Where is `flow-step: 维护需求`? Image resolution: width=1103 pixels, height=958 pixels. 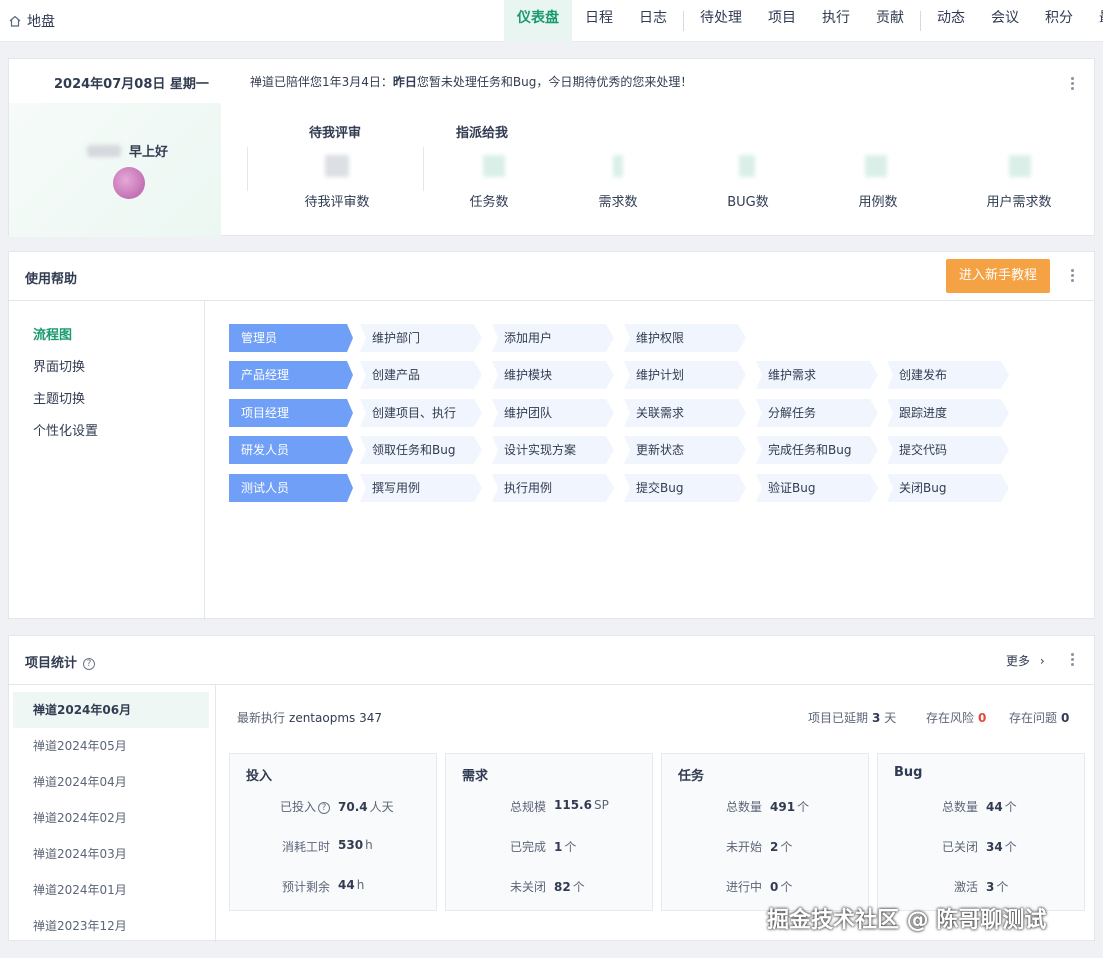
flow-step: 维护需求 is located at coordinates (817, 375).